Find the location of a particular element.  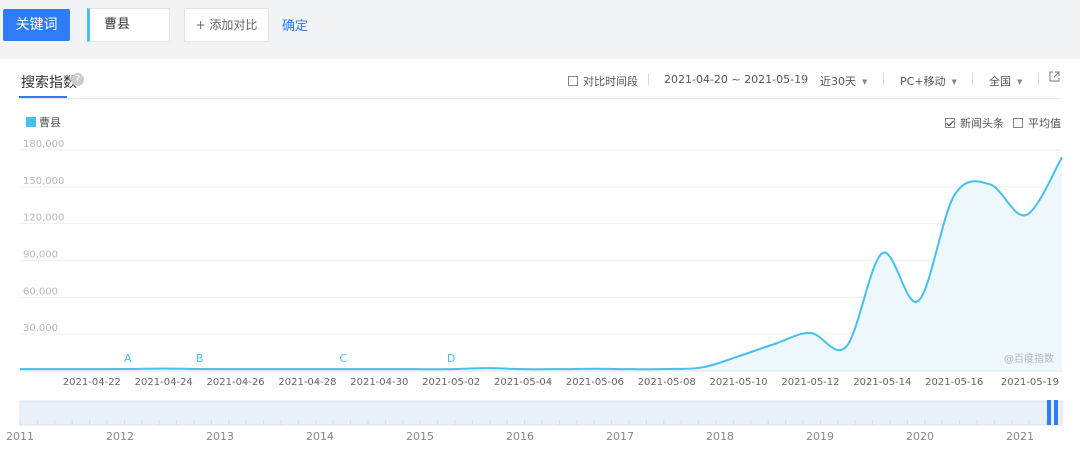

timeline-year-label: 2015 is located at coordinates (420, 436).